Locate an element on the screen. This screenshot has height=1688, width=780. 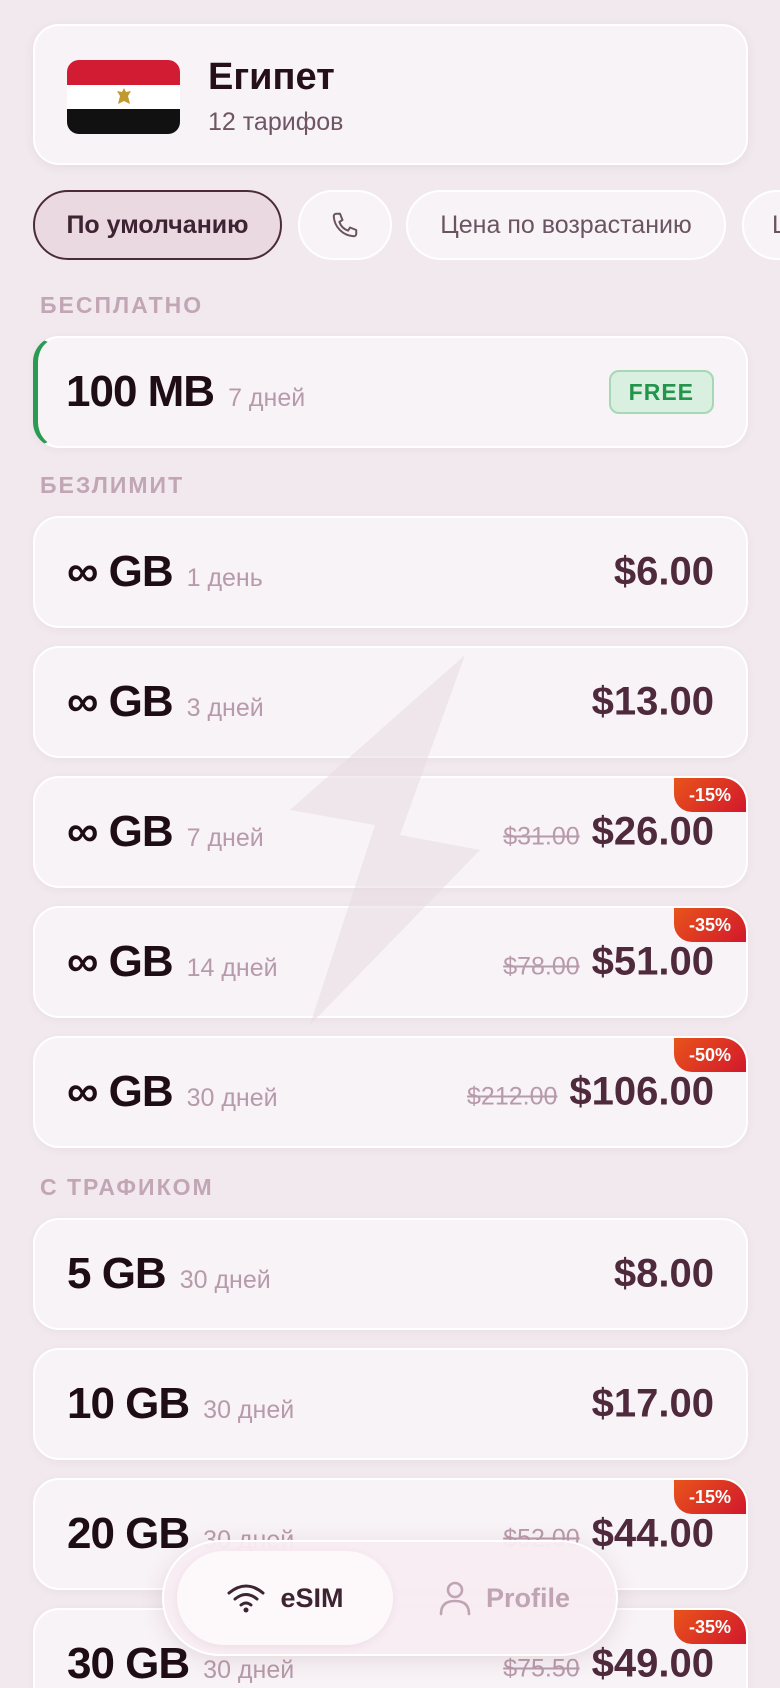
discount-badge: -50% is located at coordinates (710, 1055).